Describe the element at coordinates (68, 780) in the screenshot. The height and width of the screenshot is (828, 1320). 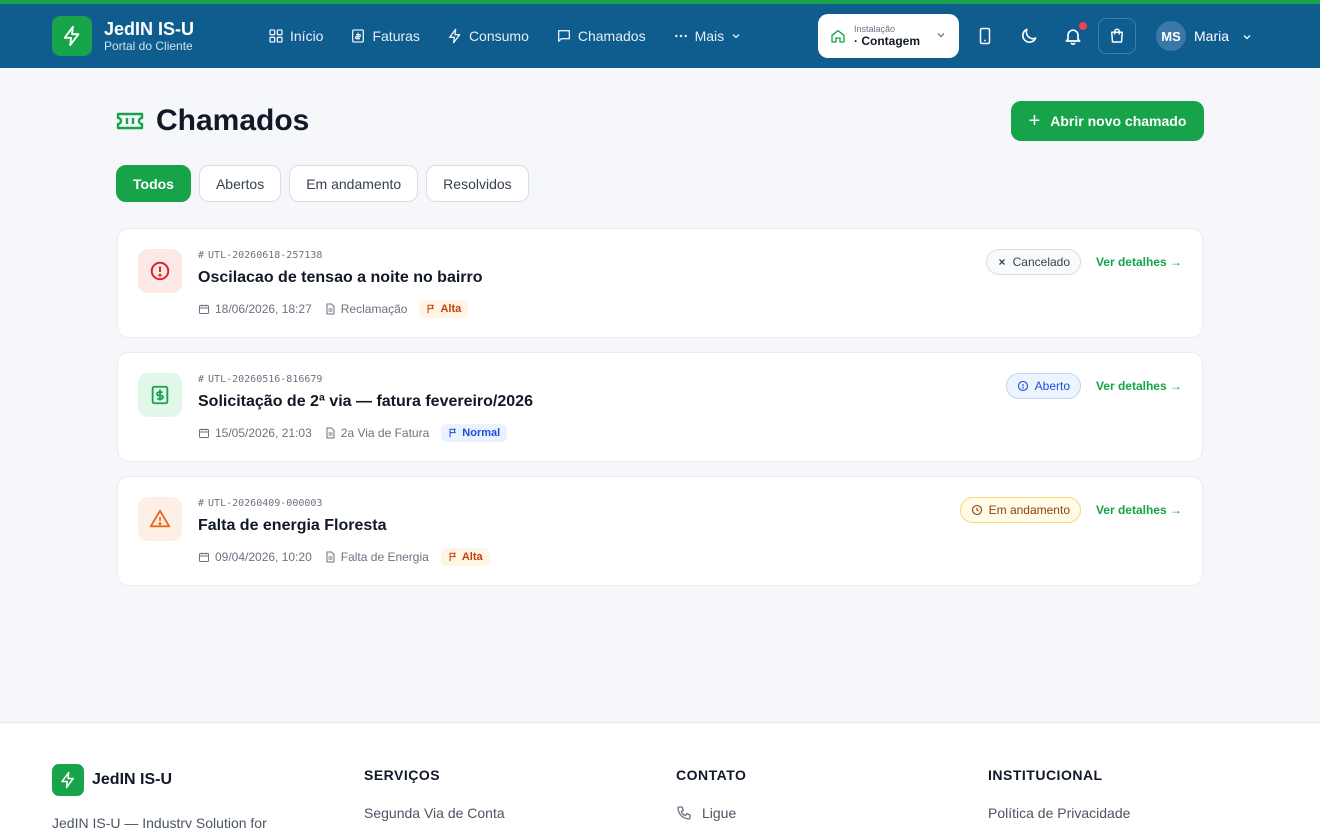
I see `bolt-logo-icon` at that location.